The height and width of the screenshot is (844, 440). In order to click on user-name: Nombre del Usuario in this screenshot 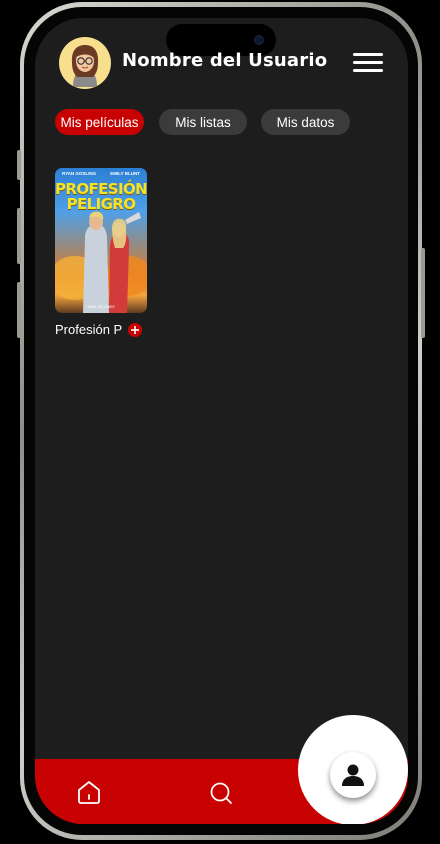, I will do `click(225, 60)`.